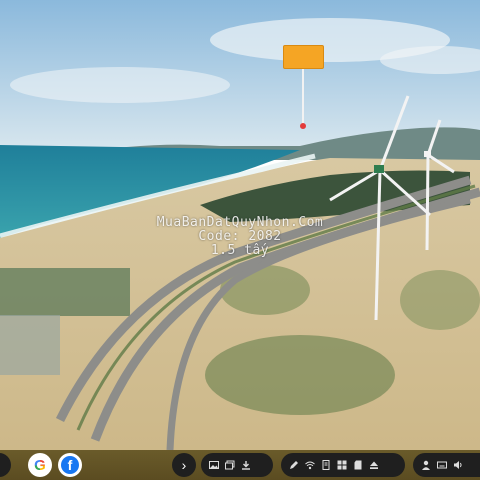 This screenshot has width=480, height=480. I want to click on speaker-icon, so click(458, 465).